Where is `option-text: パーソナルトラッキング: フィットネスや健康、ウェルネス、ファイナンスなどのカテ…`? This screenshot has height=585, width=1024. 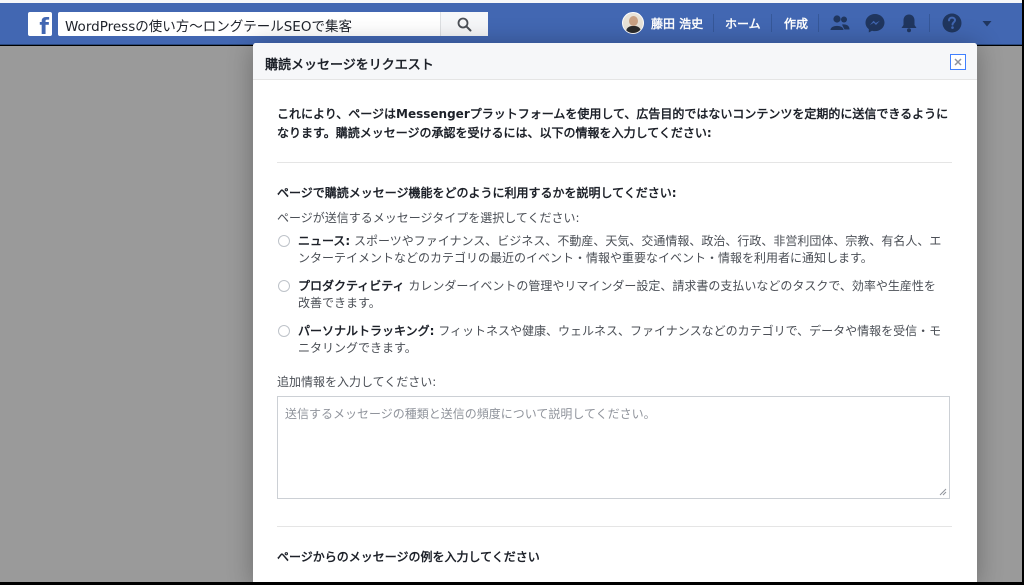
option-text: パーソナルトラッキング: フィットネスや健康、ウェルネス、ファイナンスなどのカテ… is located at coordinates (622, 340).